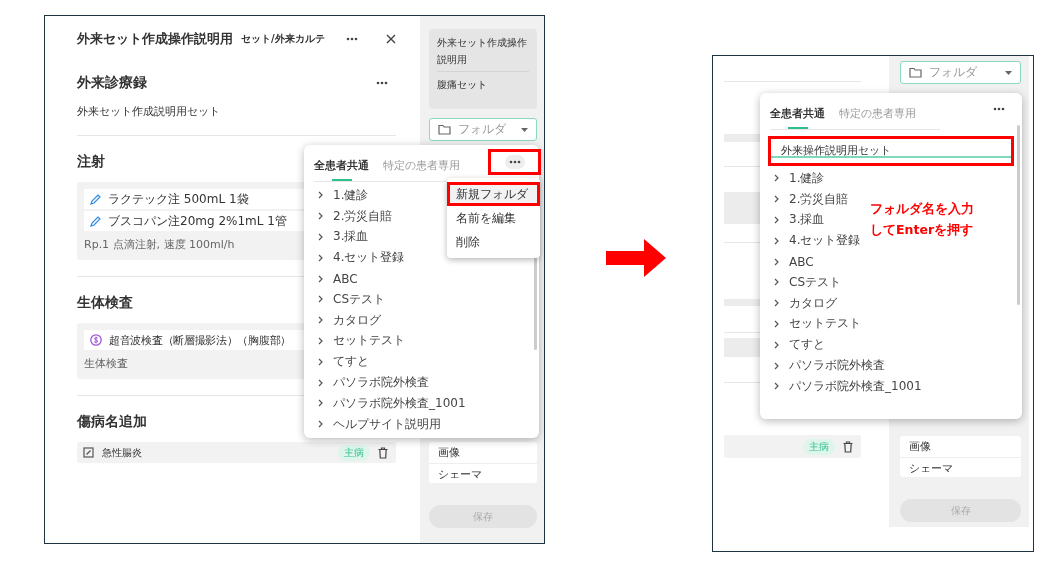 The image size is (1060, 565). I want to click on annotation-text: フォルダ名を入力, so click(922, 209).